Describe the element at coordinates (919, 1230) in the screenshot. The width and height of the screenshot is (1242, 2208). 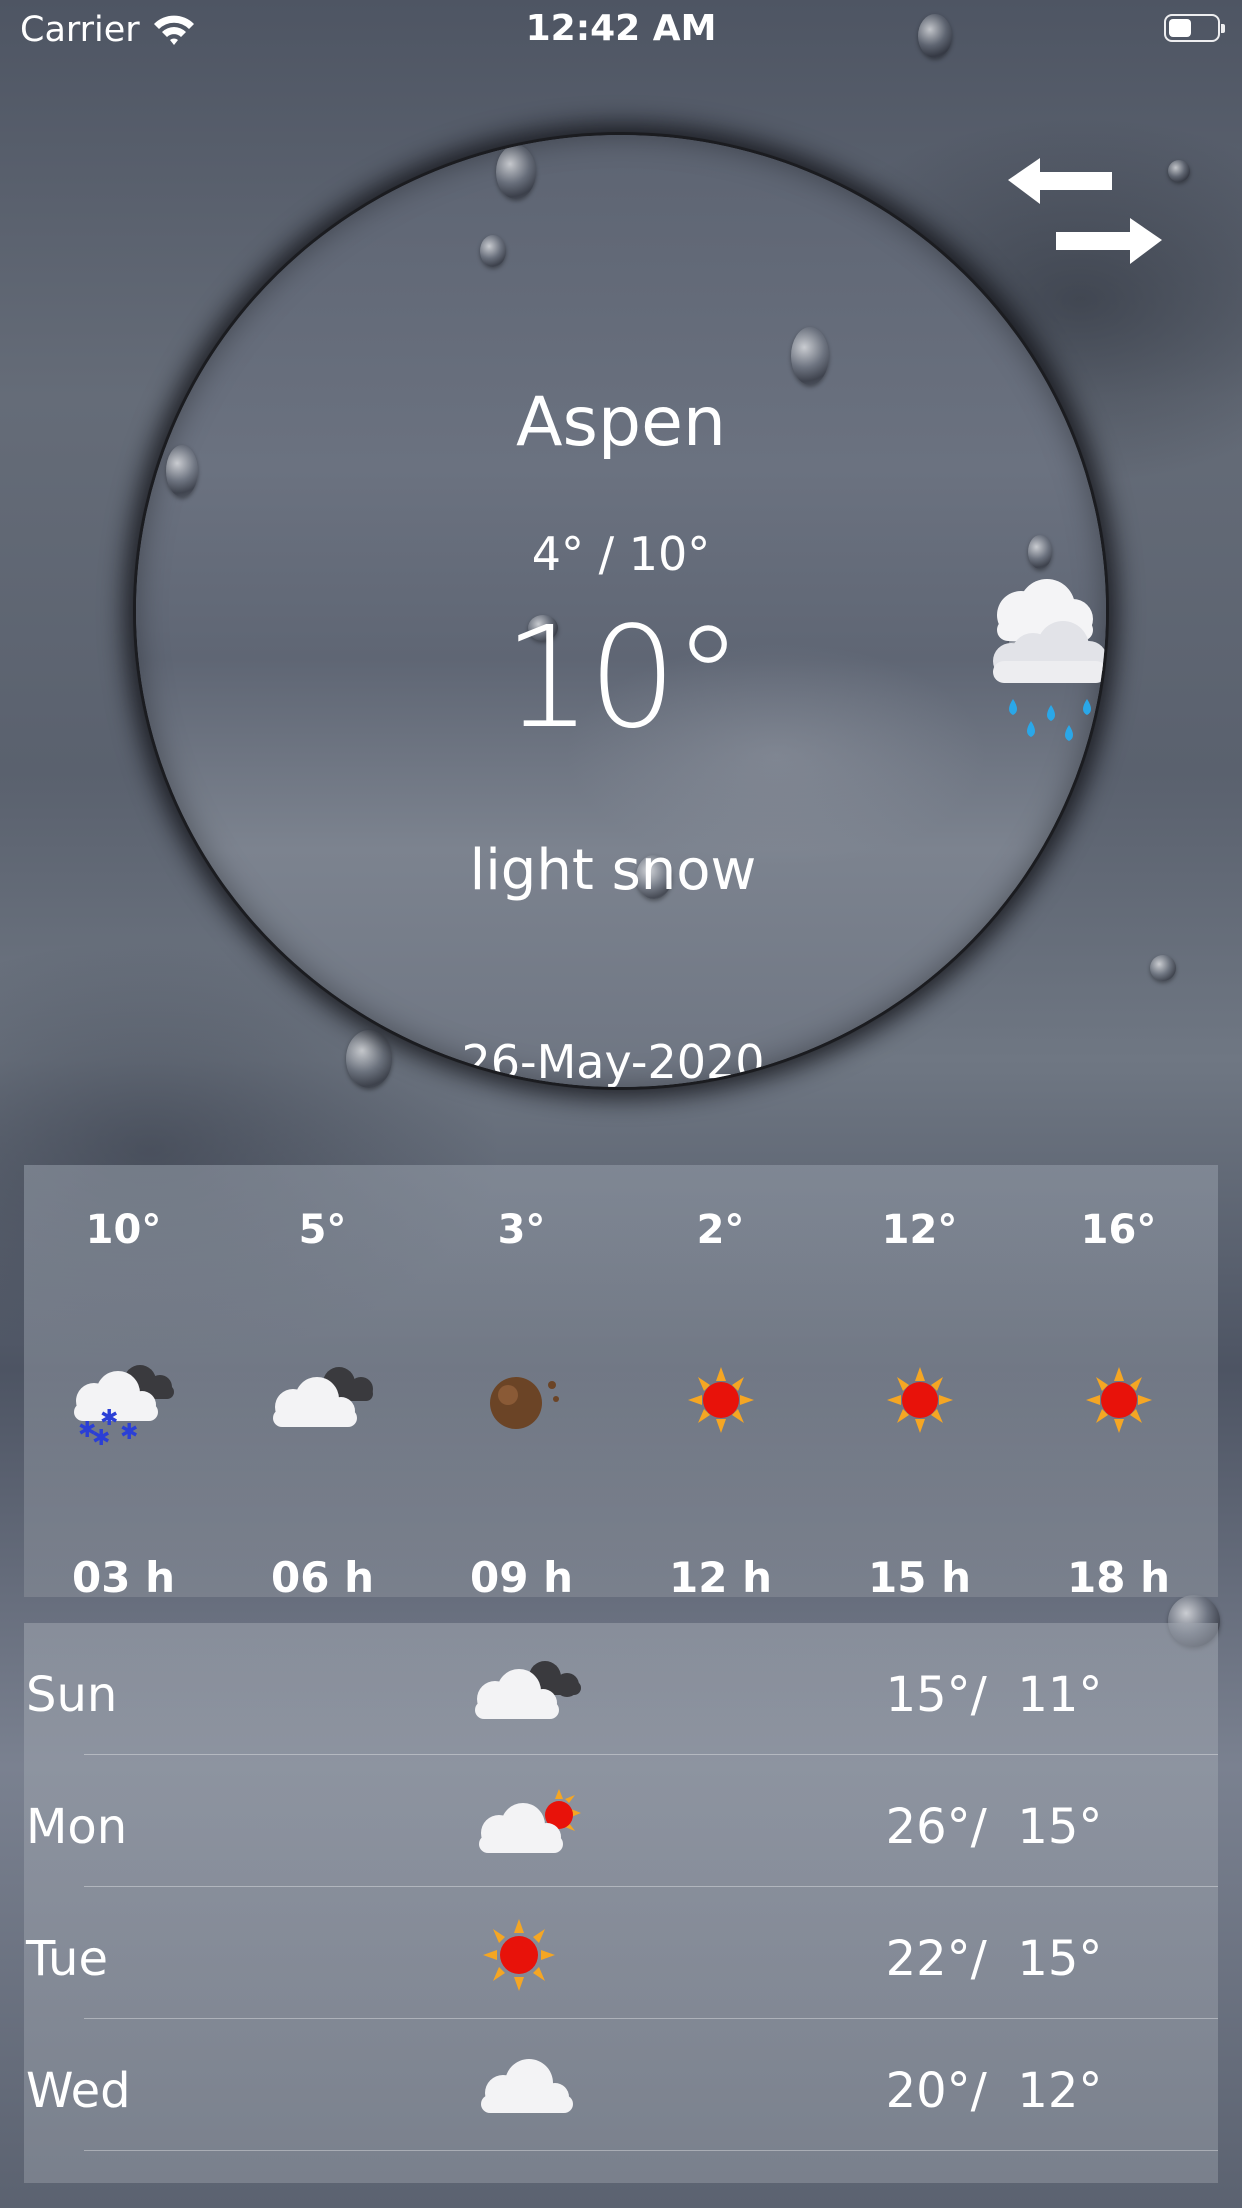
I see `hourly-temp: 12°` at that location.